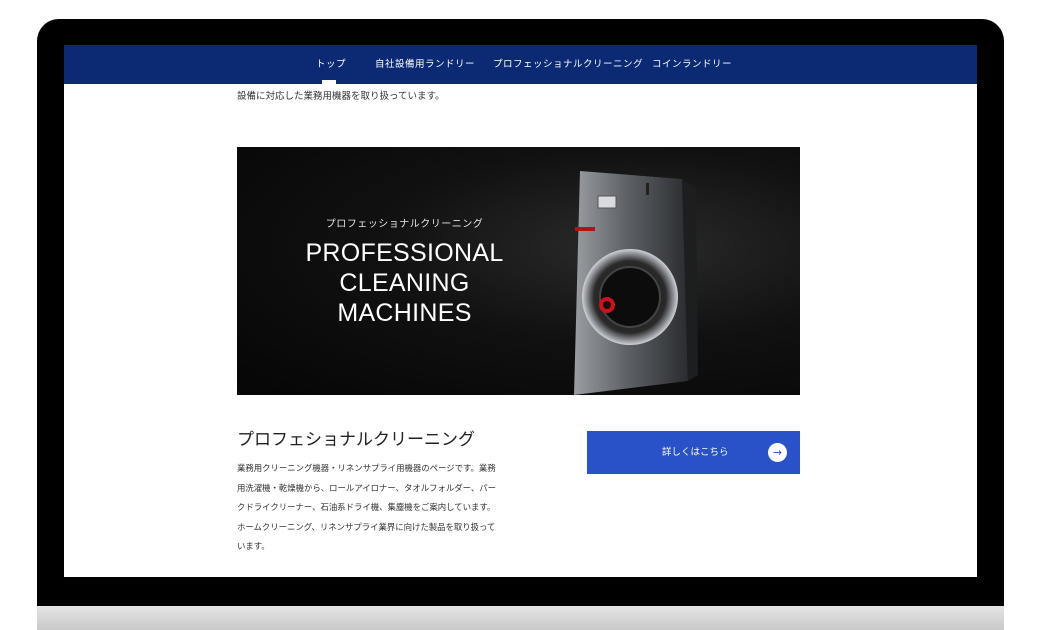  Describe the element at coordinates (366, 468) in the screenshot. I see `body-line: 業務用クリーニング機器・リネンサプライ用機器のページです。業務` at that location.